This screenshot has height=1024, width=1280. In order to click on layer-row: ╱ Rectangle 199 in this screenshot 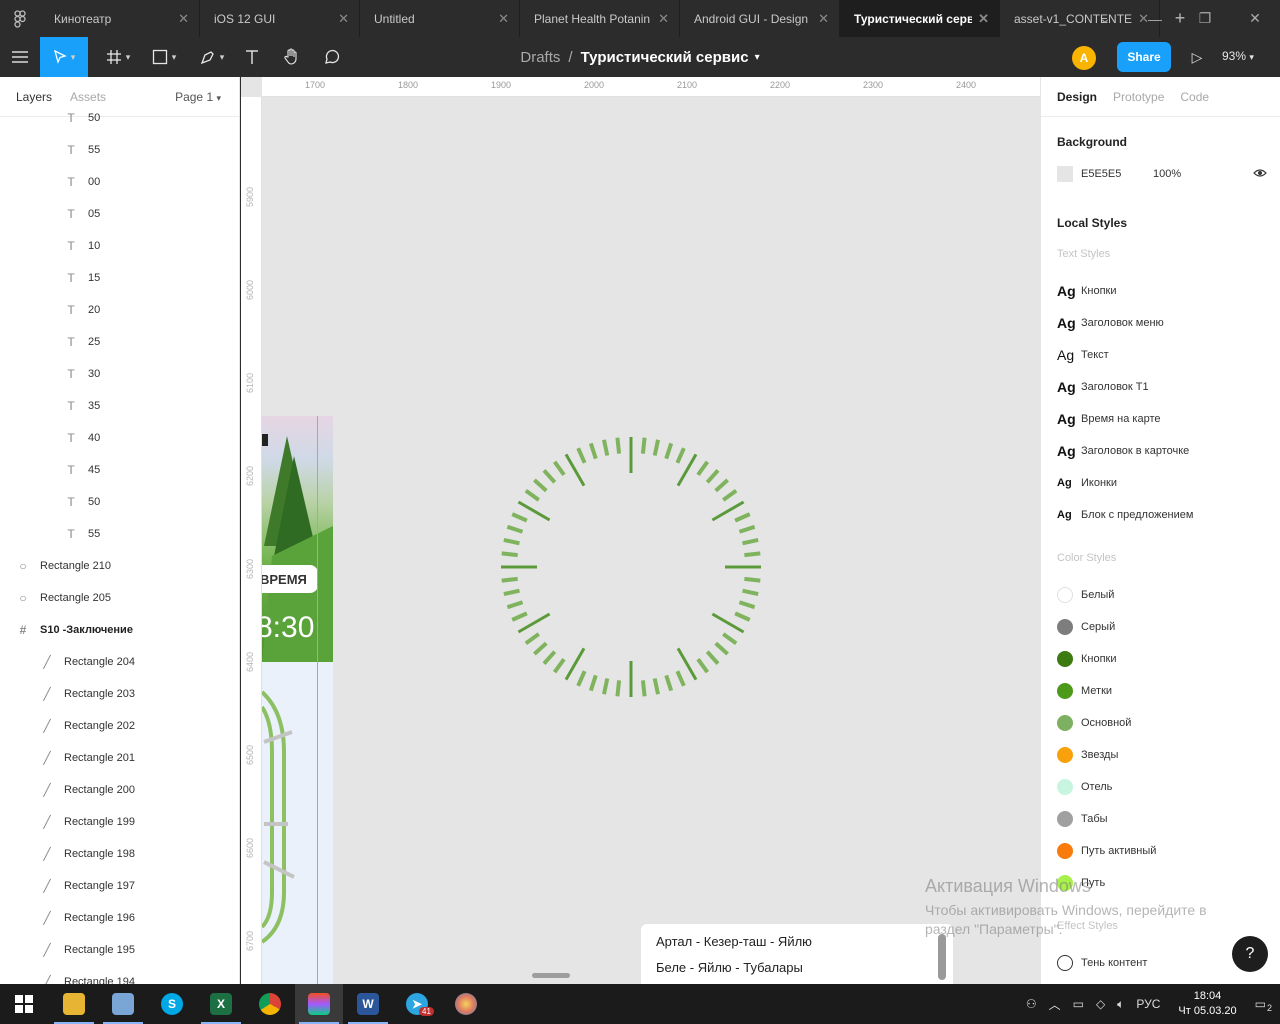, I will do `click(119, 822)`.